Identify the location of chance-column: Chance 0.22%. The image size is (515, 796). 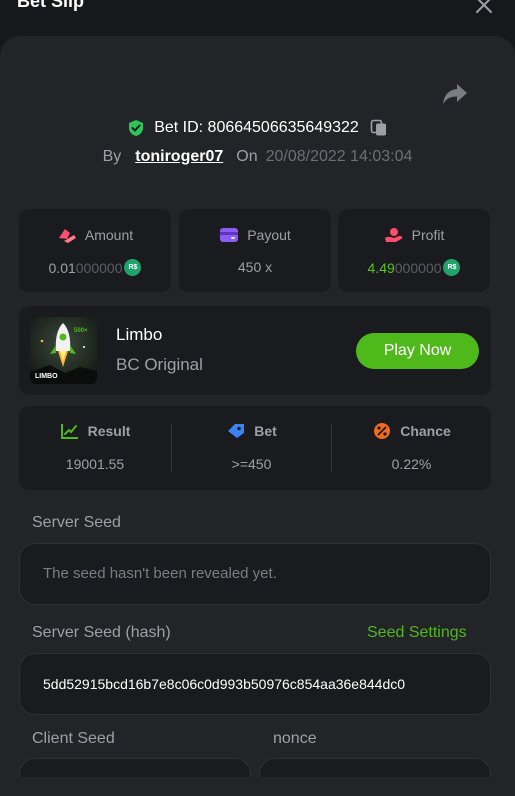
(411, 448).